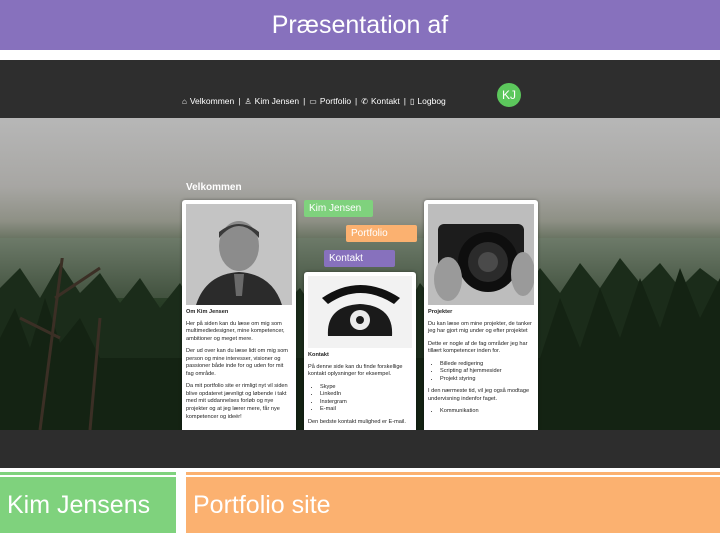 The width and height of the screenshot is (720, 540). What do you see at coordinates (184, 101) in the screenshot?
I see `home-icon: ⌂` at bounding box center [184, 101].